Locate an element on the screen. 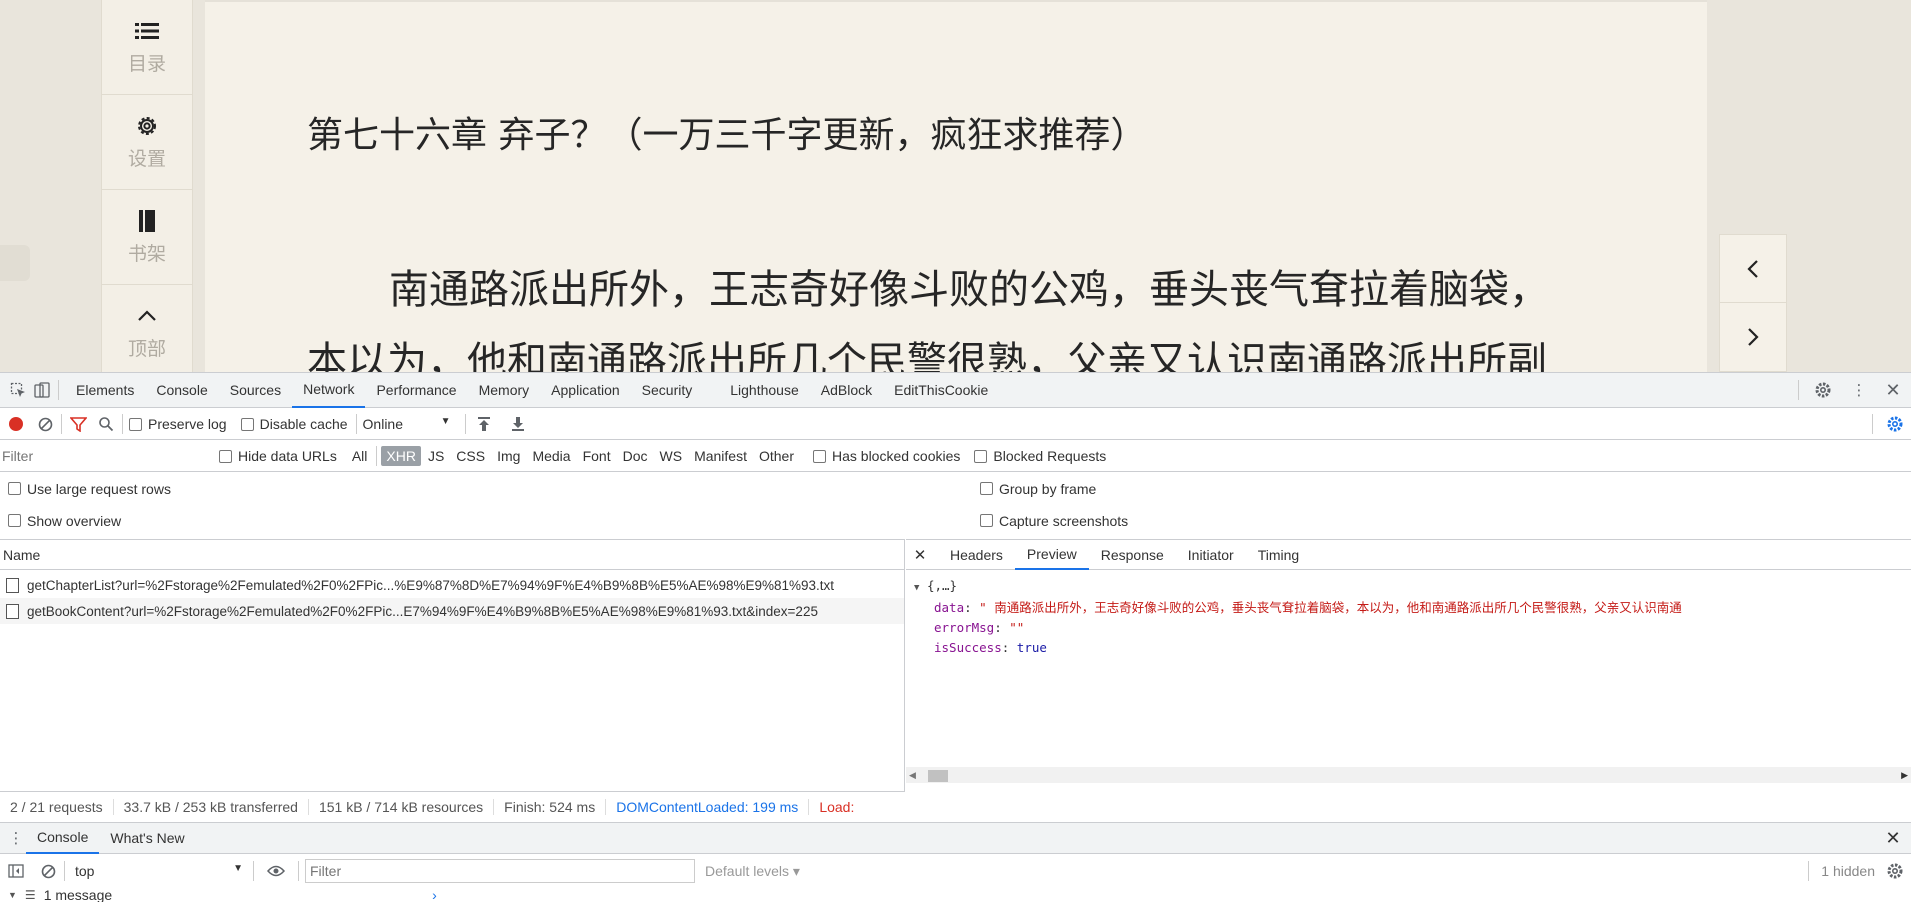 This screenshot has height=902, width=1911. filter-type-other: Other is located at coordinates (776, 456).